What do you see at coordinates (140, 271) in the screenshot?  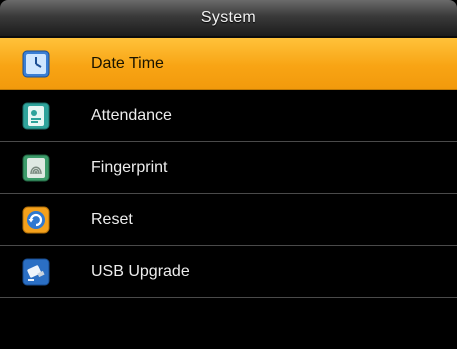 I see `menu-item-label: USB Upgrade` at bounding box center [140, 271].